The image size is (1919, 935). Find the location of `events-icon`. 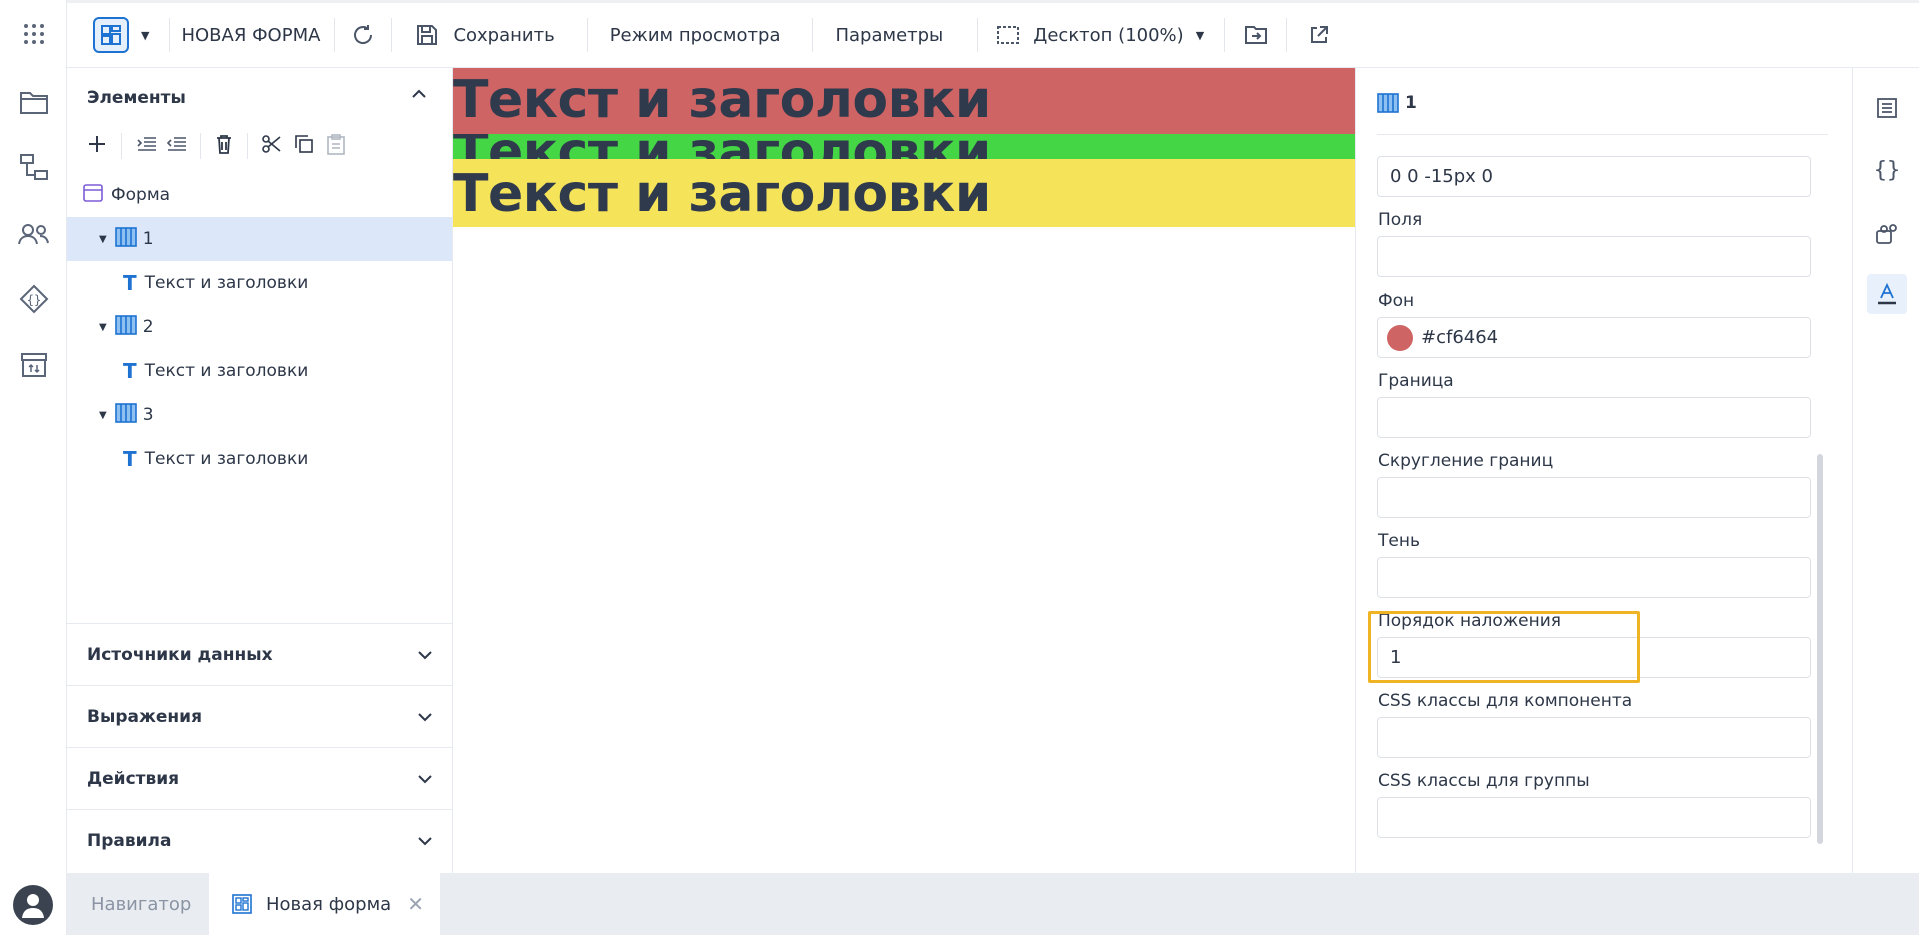

events-icon is located at coordinates (1887, 234).